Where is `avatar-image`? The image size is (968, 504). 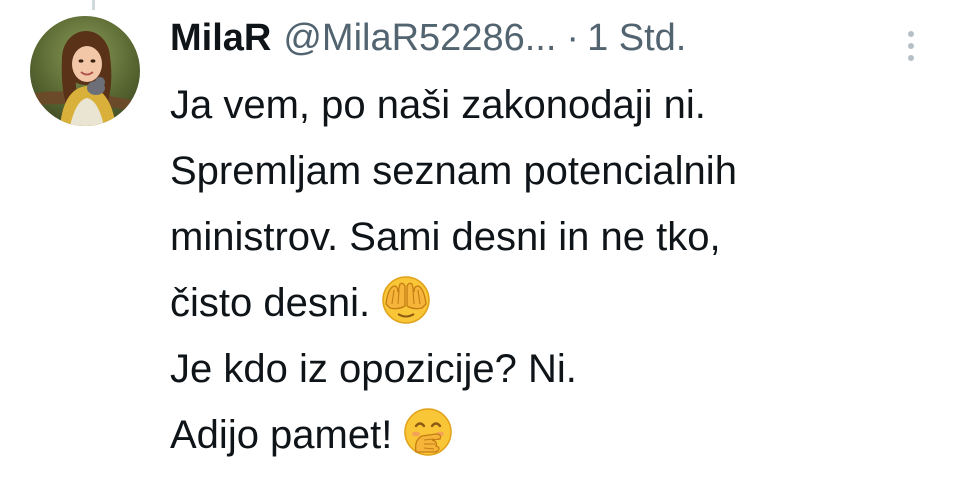 avatar-image is located at coordinates (85, 71).